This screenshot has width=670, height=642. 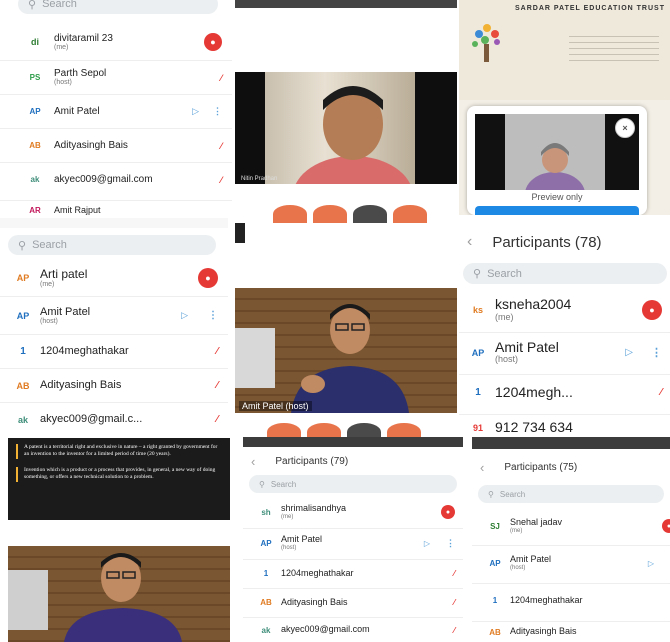 What do you see at coordinates (114, 278) in the screenshot?
I see `list-item: AP Arti patel (me) ●` at bounding box center [114, 278].